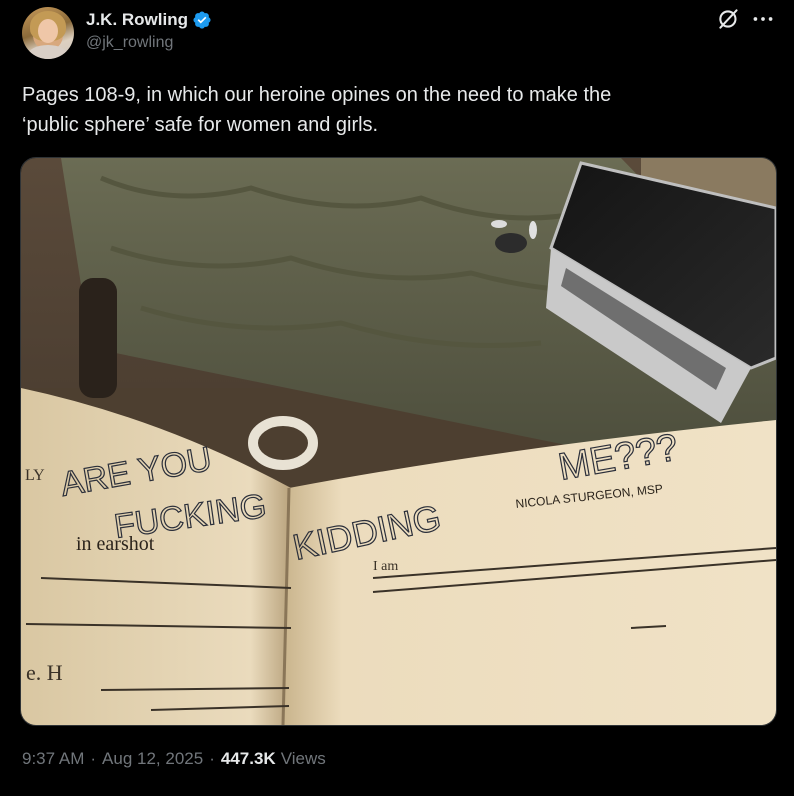 This screenshot has height=796, width=794. I want to click on author-avatar, so click(48, 33).